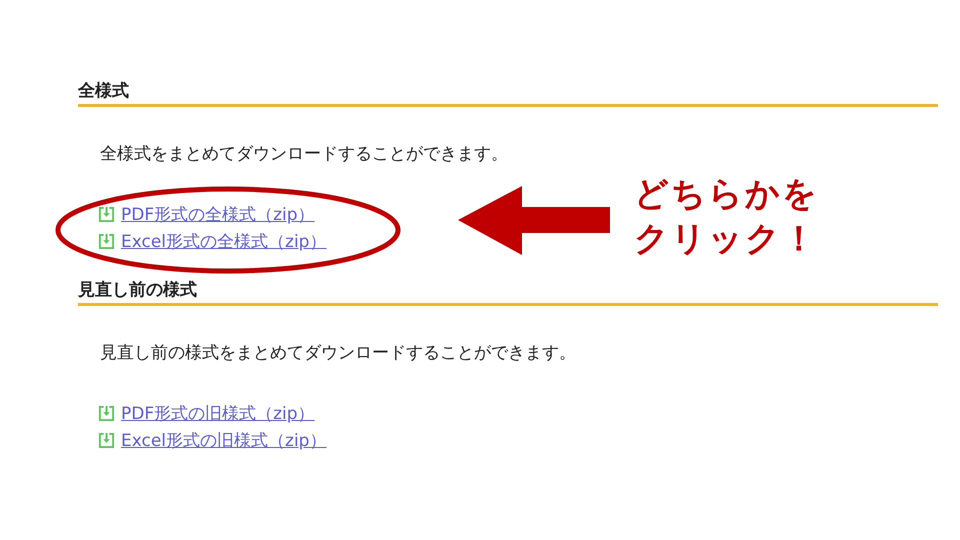 Image resolution: width=960 pixels, height=540 pixels. Describe the element at coordinates (218, 413) in the screenshot. I see `download-link: PDF形式の旧様式（zip）` at that location.